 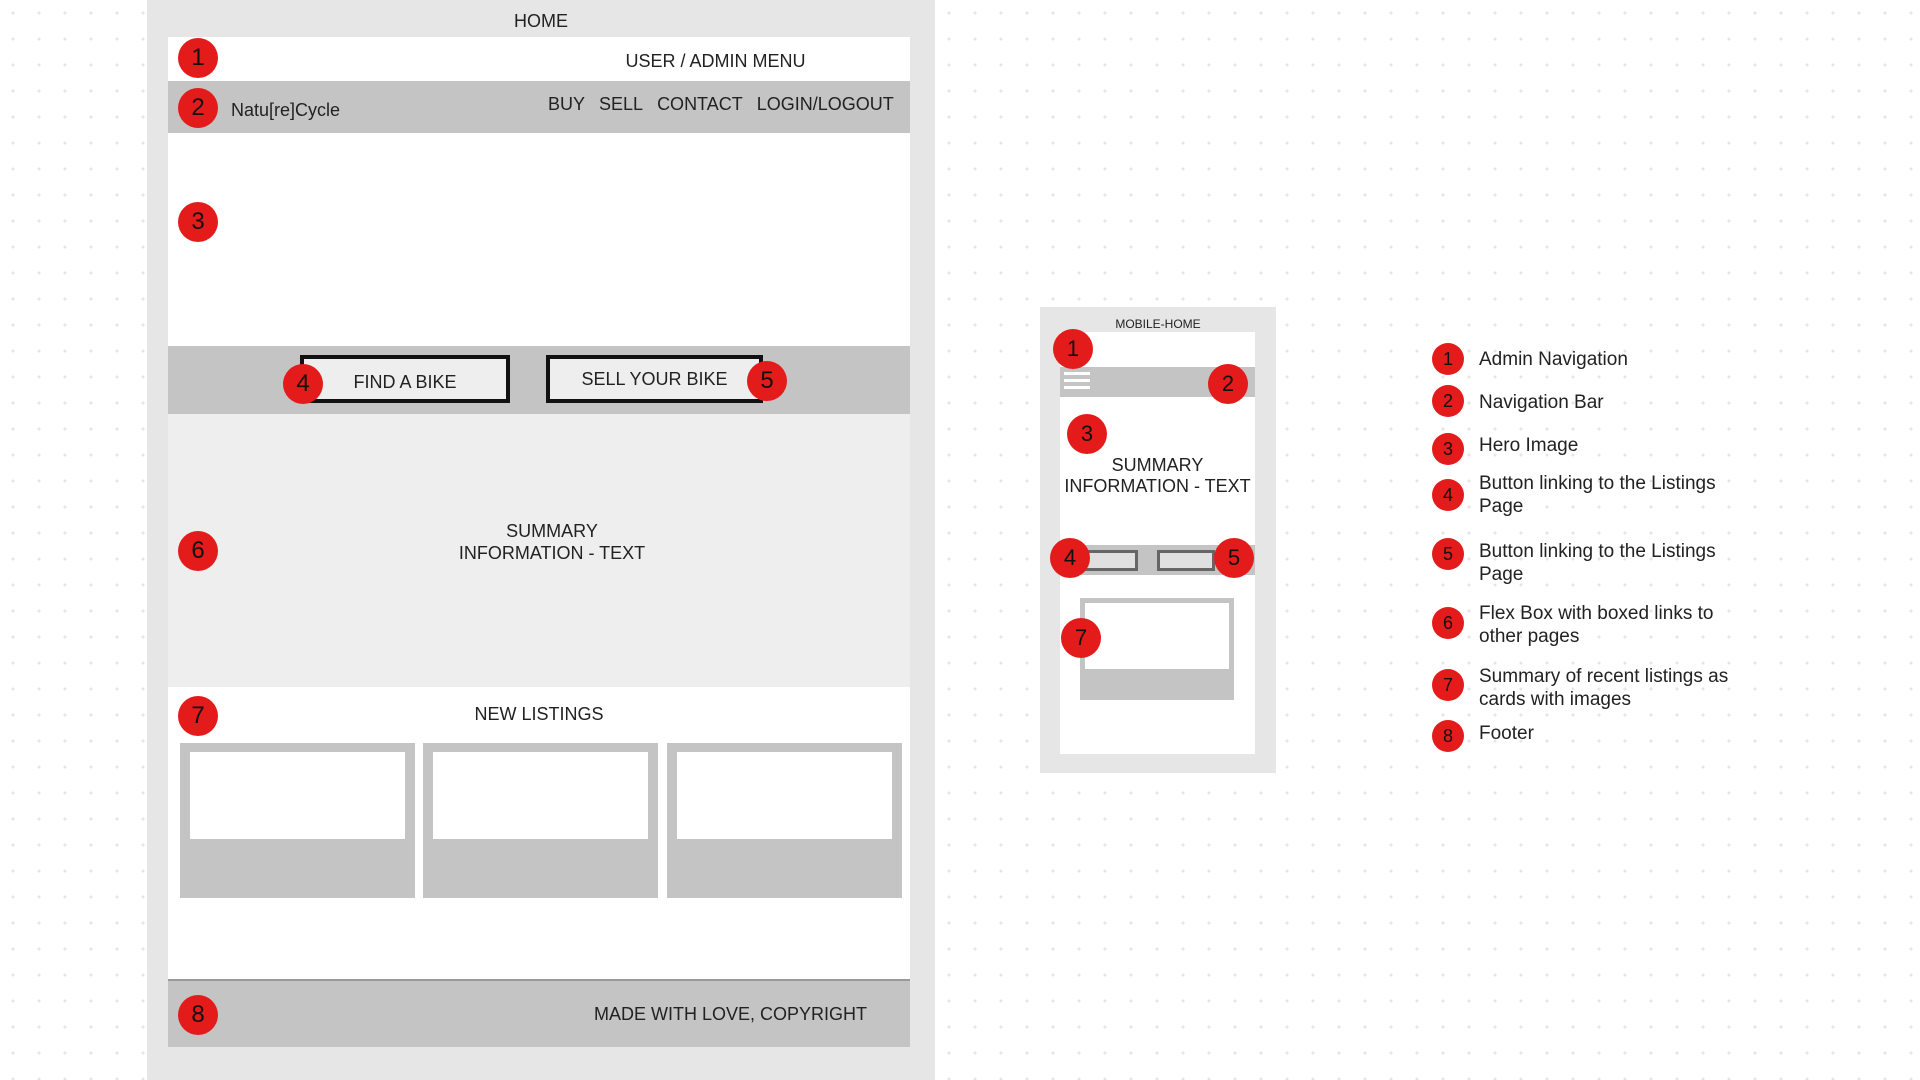 I want to click on legend-marker-4: 4, so click(x=1448, y=495).